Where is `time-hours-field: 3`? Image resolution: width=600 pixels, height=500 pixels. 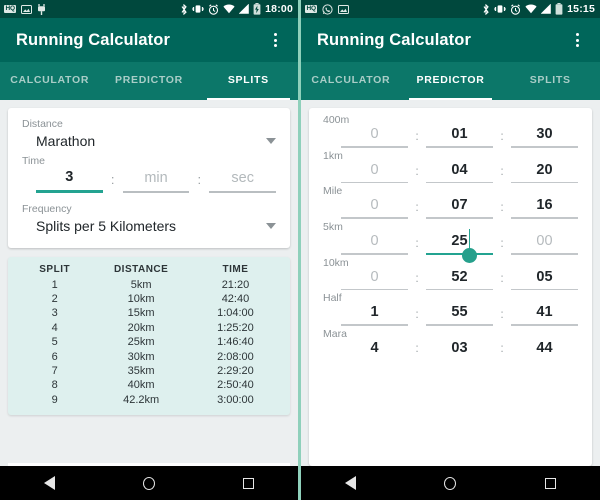
time-hours-field: 3 is located at coordinates (69, 181).